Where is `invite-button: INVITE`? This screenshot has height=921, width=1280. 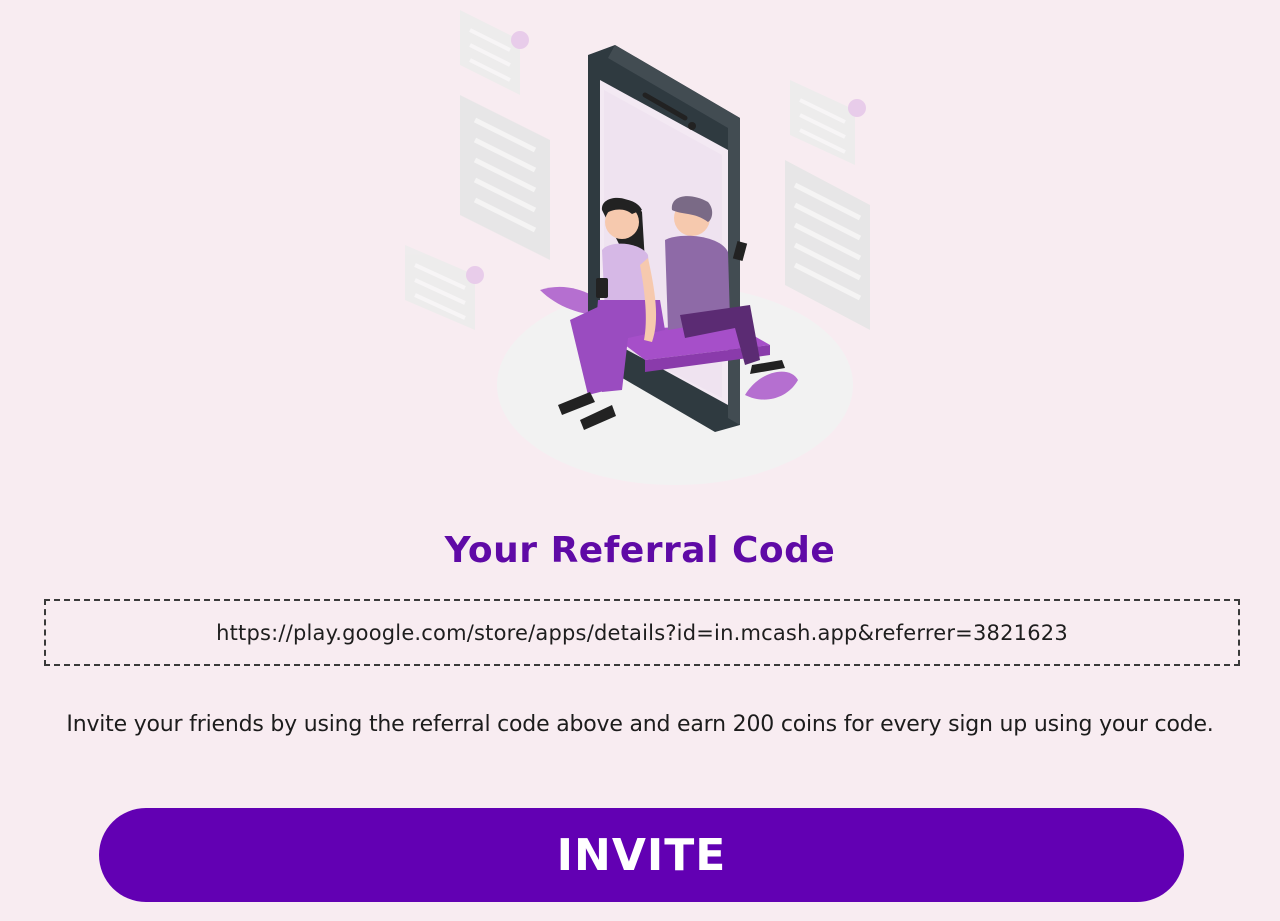
invite-button: INVITE is located at coordinates (641, 855).